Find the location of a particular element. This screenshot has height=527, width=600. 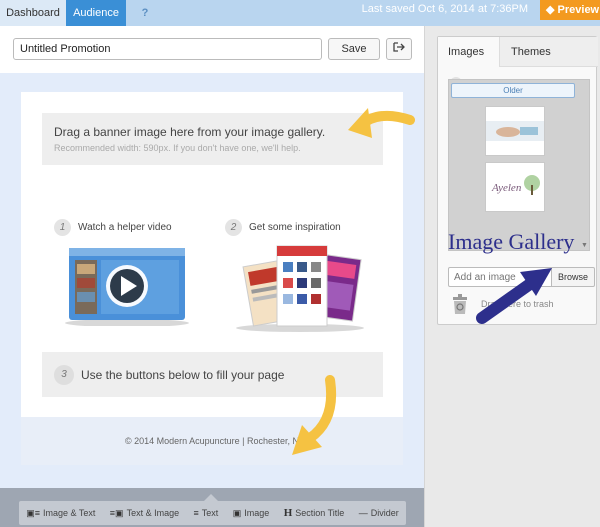

email-footer: © 2014 Modern Acupuncture | Rochester, N is located at coordinates (212, 441).